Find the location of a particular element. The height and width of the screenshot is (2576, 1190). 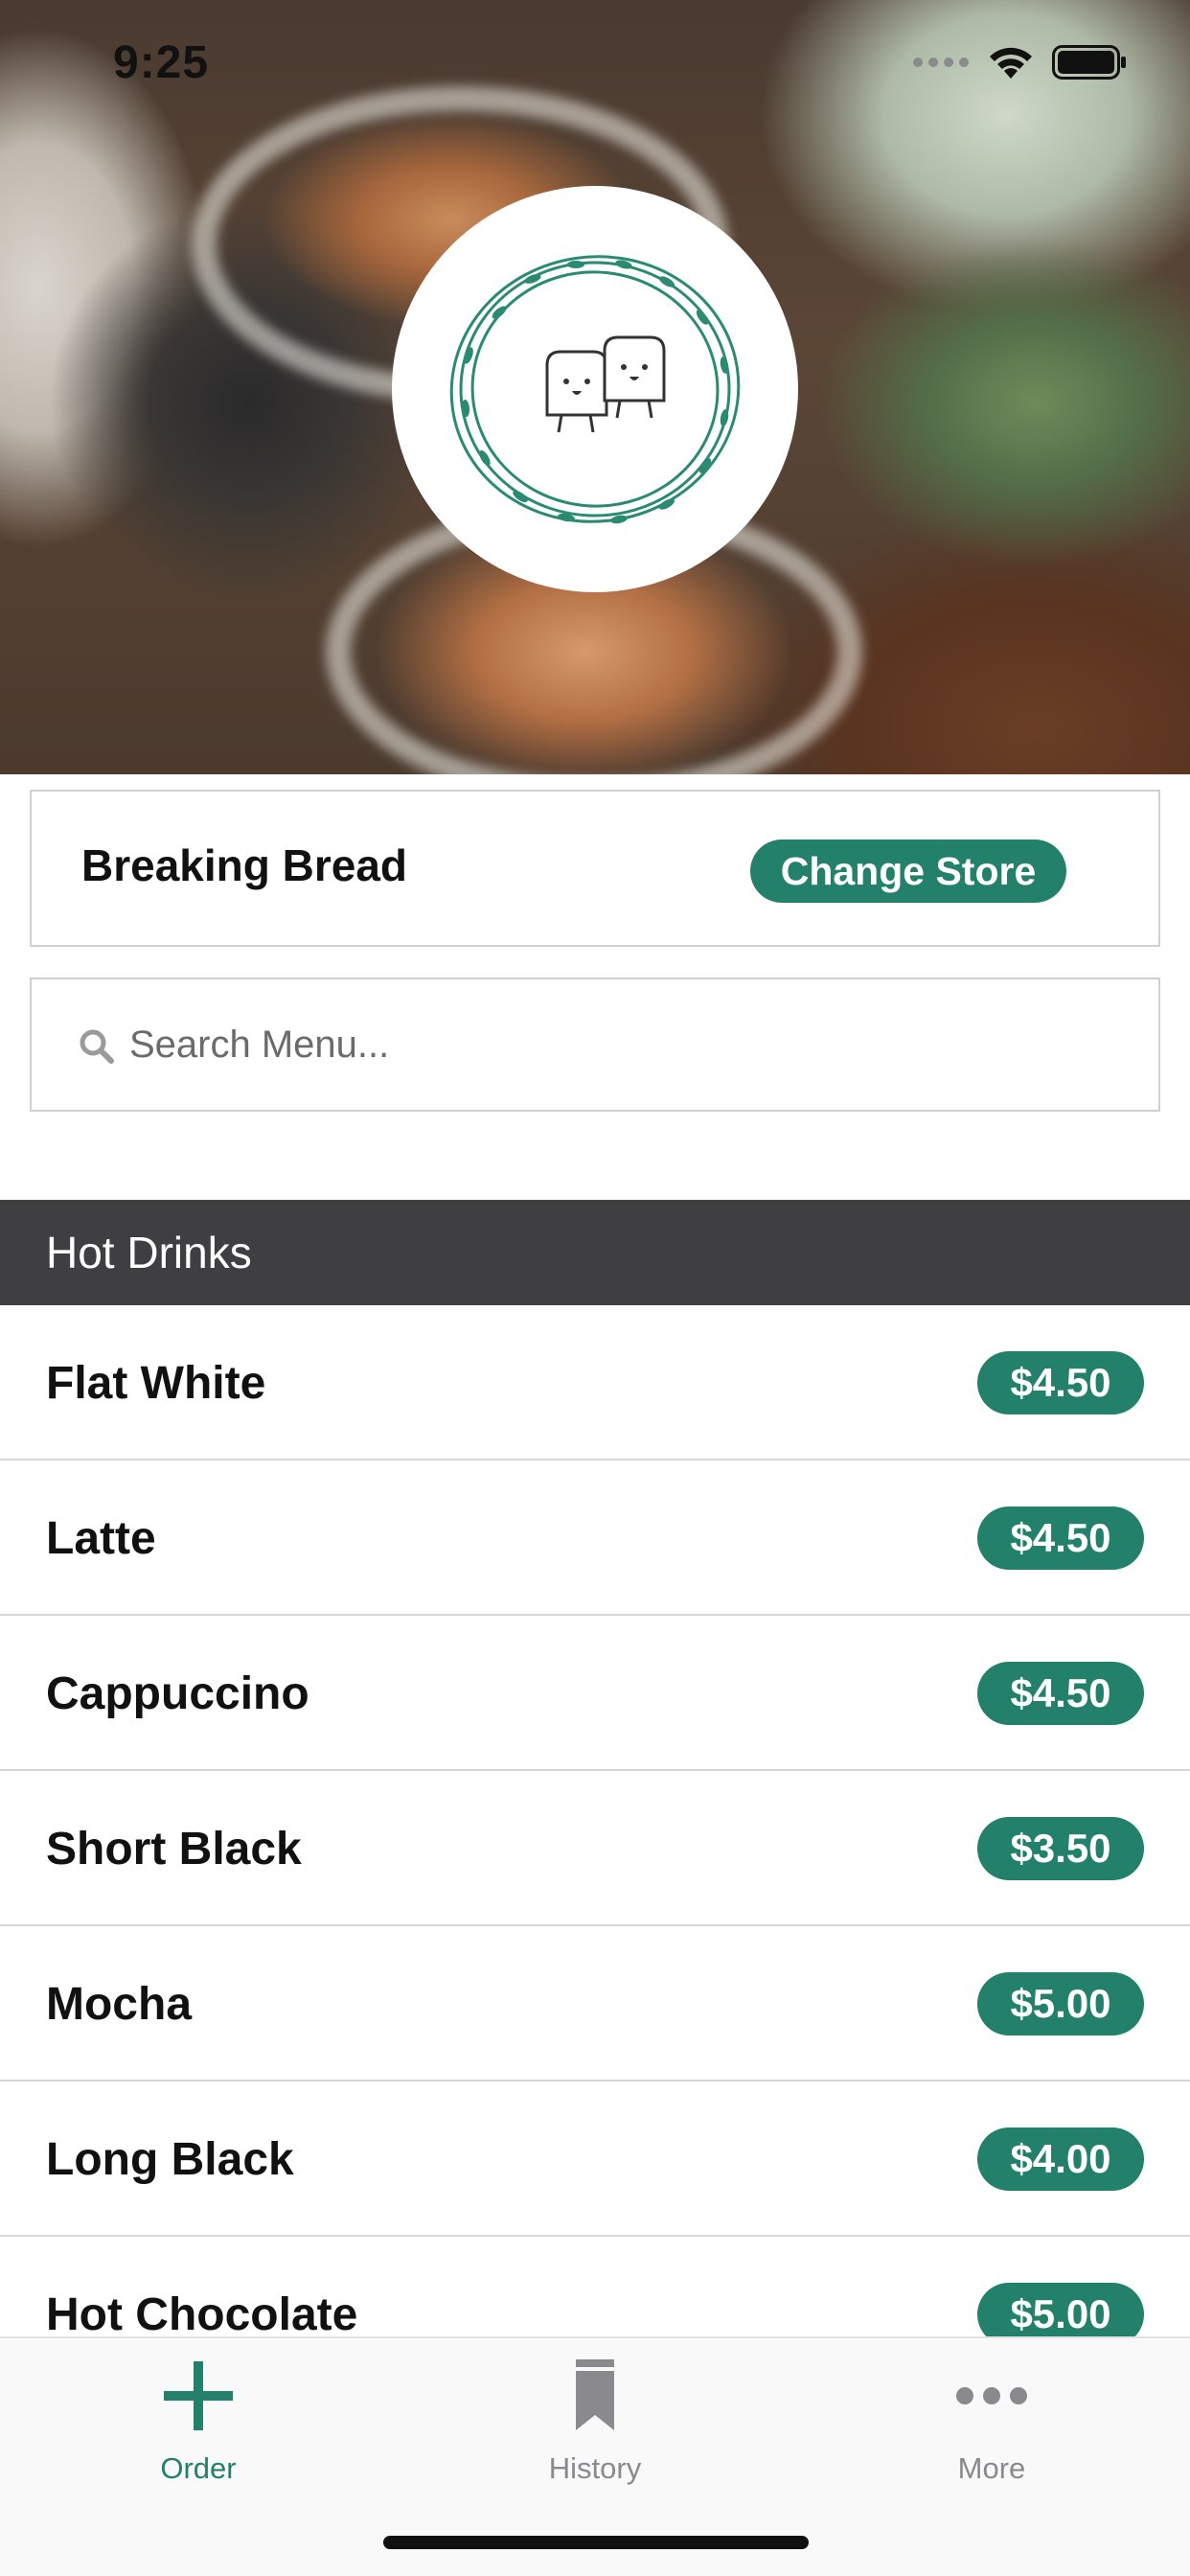

change-store-button: Change Store is located at coordinates (908, 871).